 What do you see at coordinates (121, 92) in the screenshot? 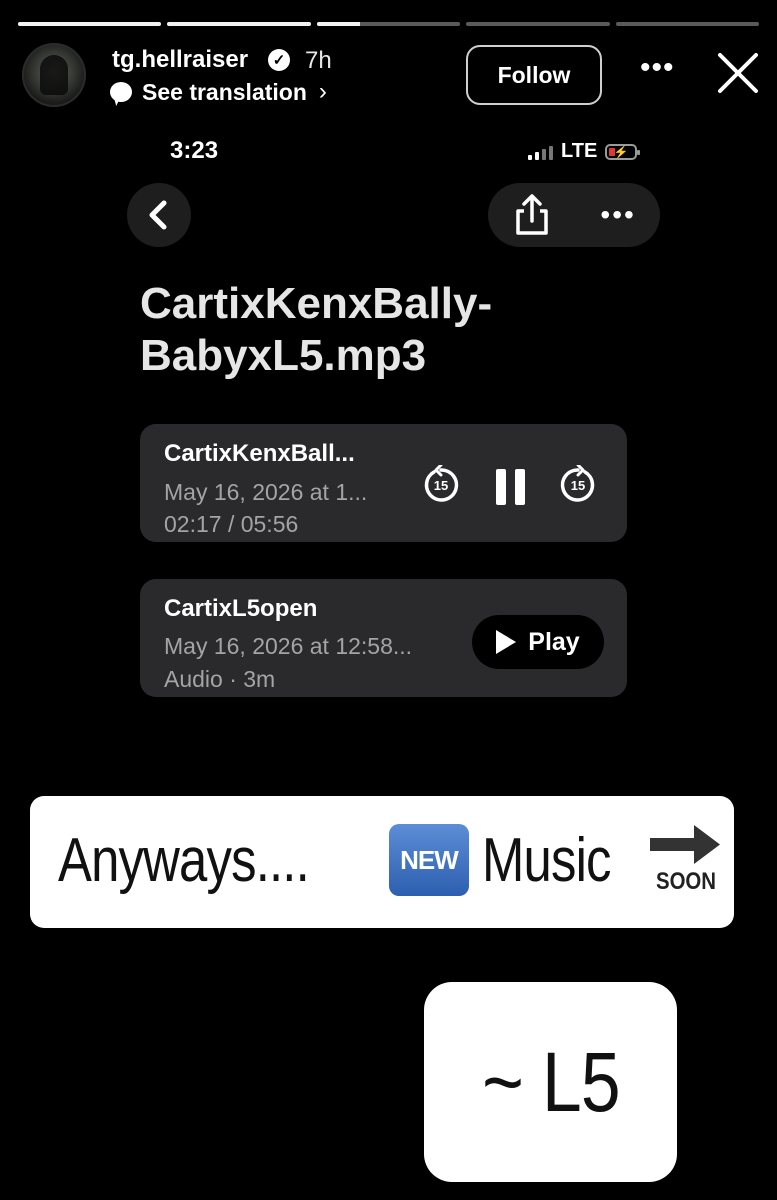
I see `speech-bubble-icon` at bounding box center [121, 92].